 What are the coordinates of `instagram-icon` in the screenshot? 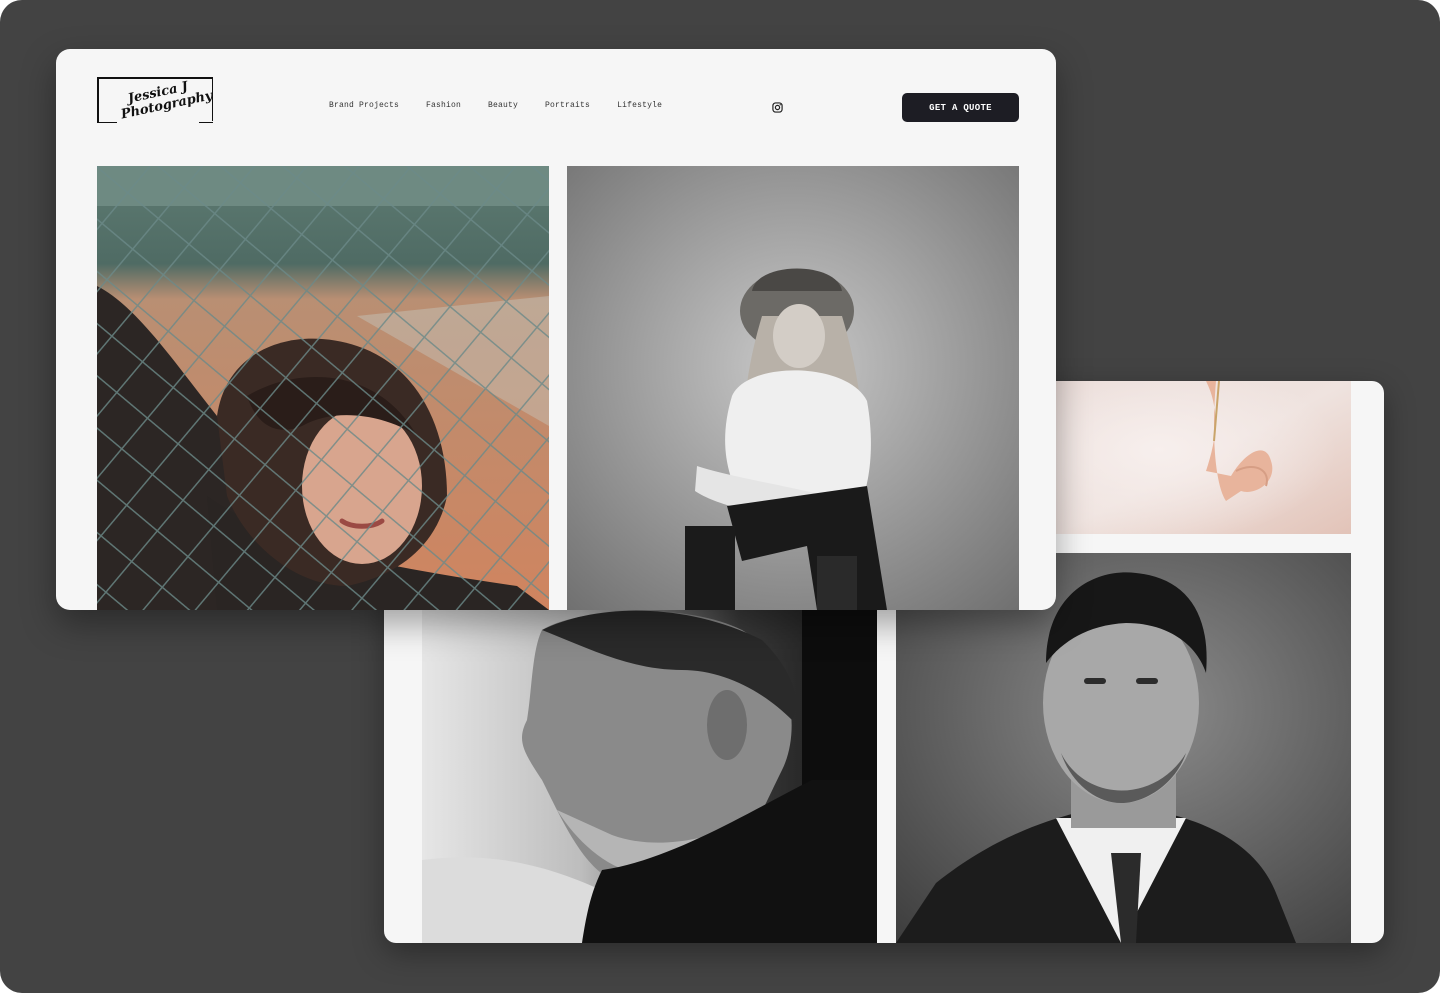 It's located at (777, 106).